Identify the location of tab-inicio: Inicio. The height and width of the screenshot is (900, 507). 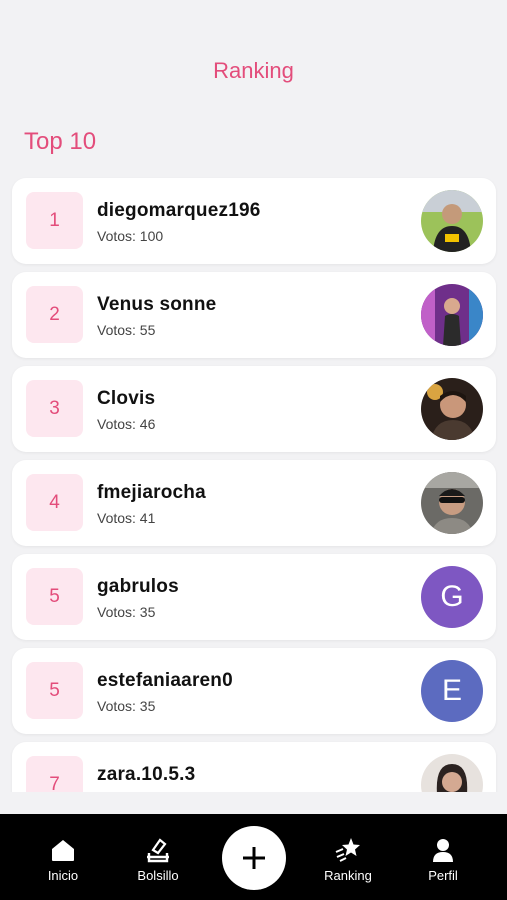
(63, 859).